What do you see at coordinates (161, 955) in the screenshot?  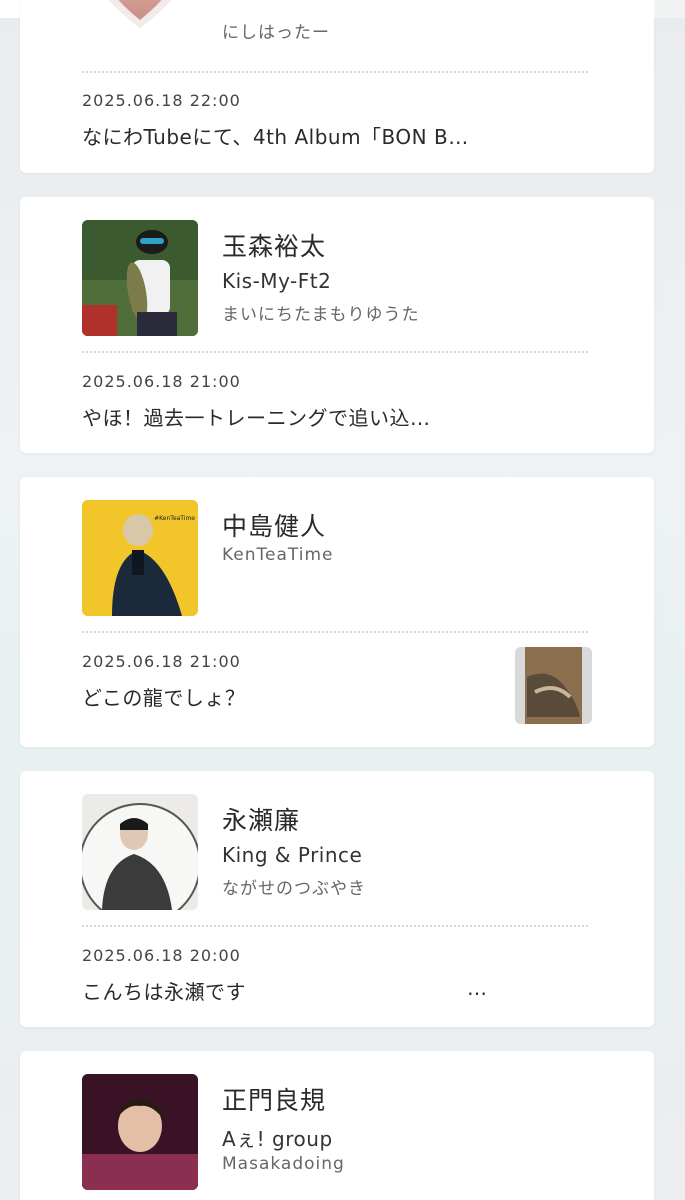 I see `post-date: 2025.06.18 20:00` at bounding box center [161, 955].